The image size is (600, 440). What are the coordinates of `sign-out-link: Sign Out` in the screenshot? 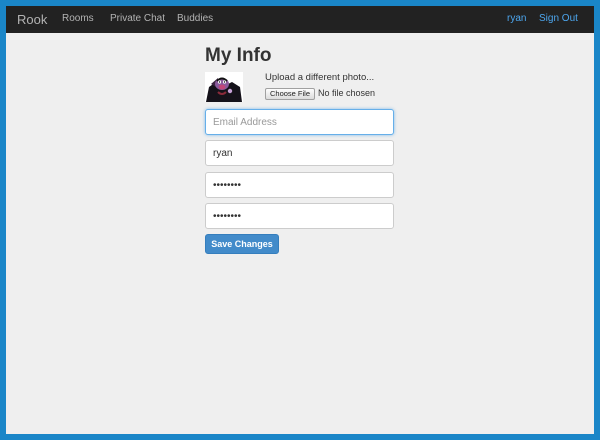 It's located at (558, 18).